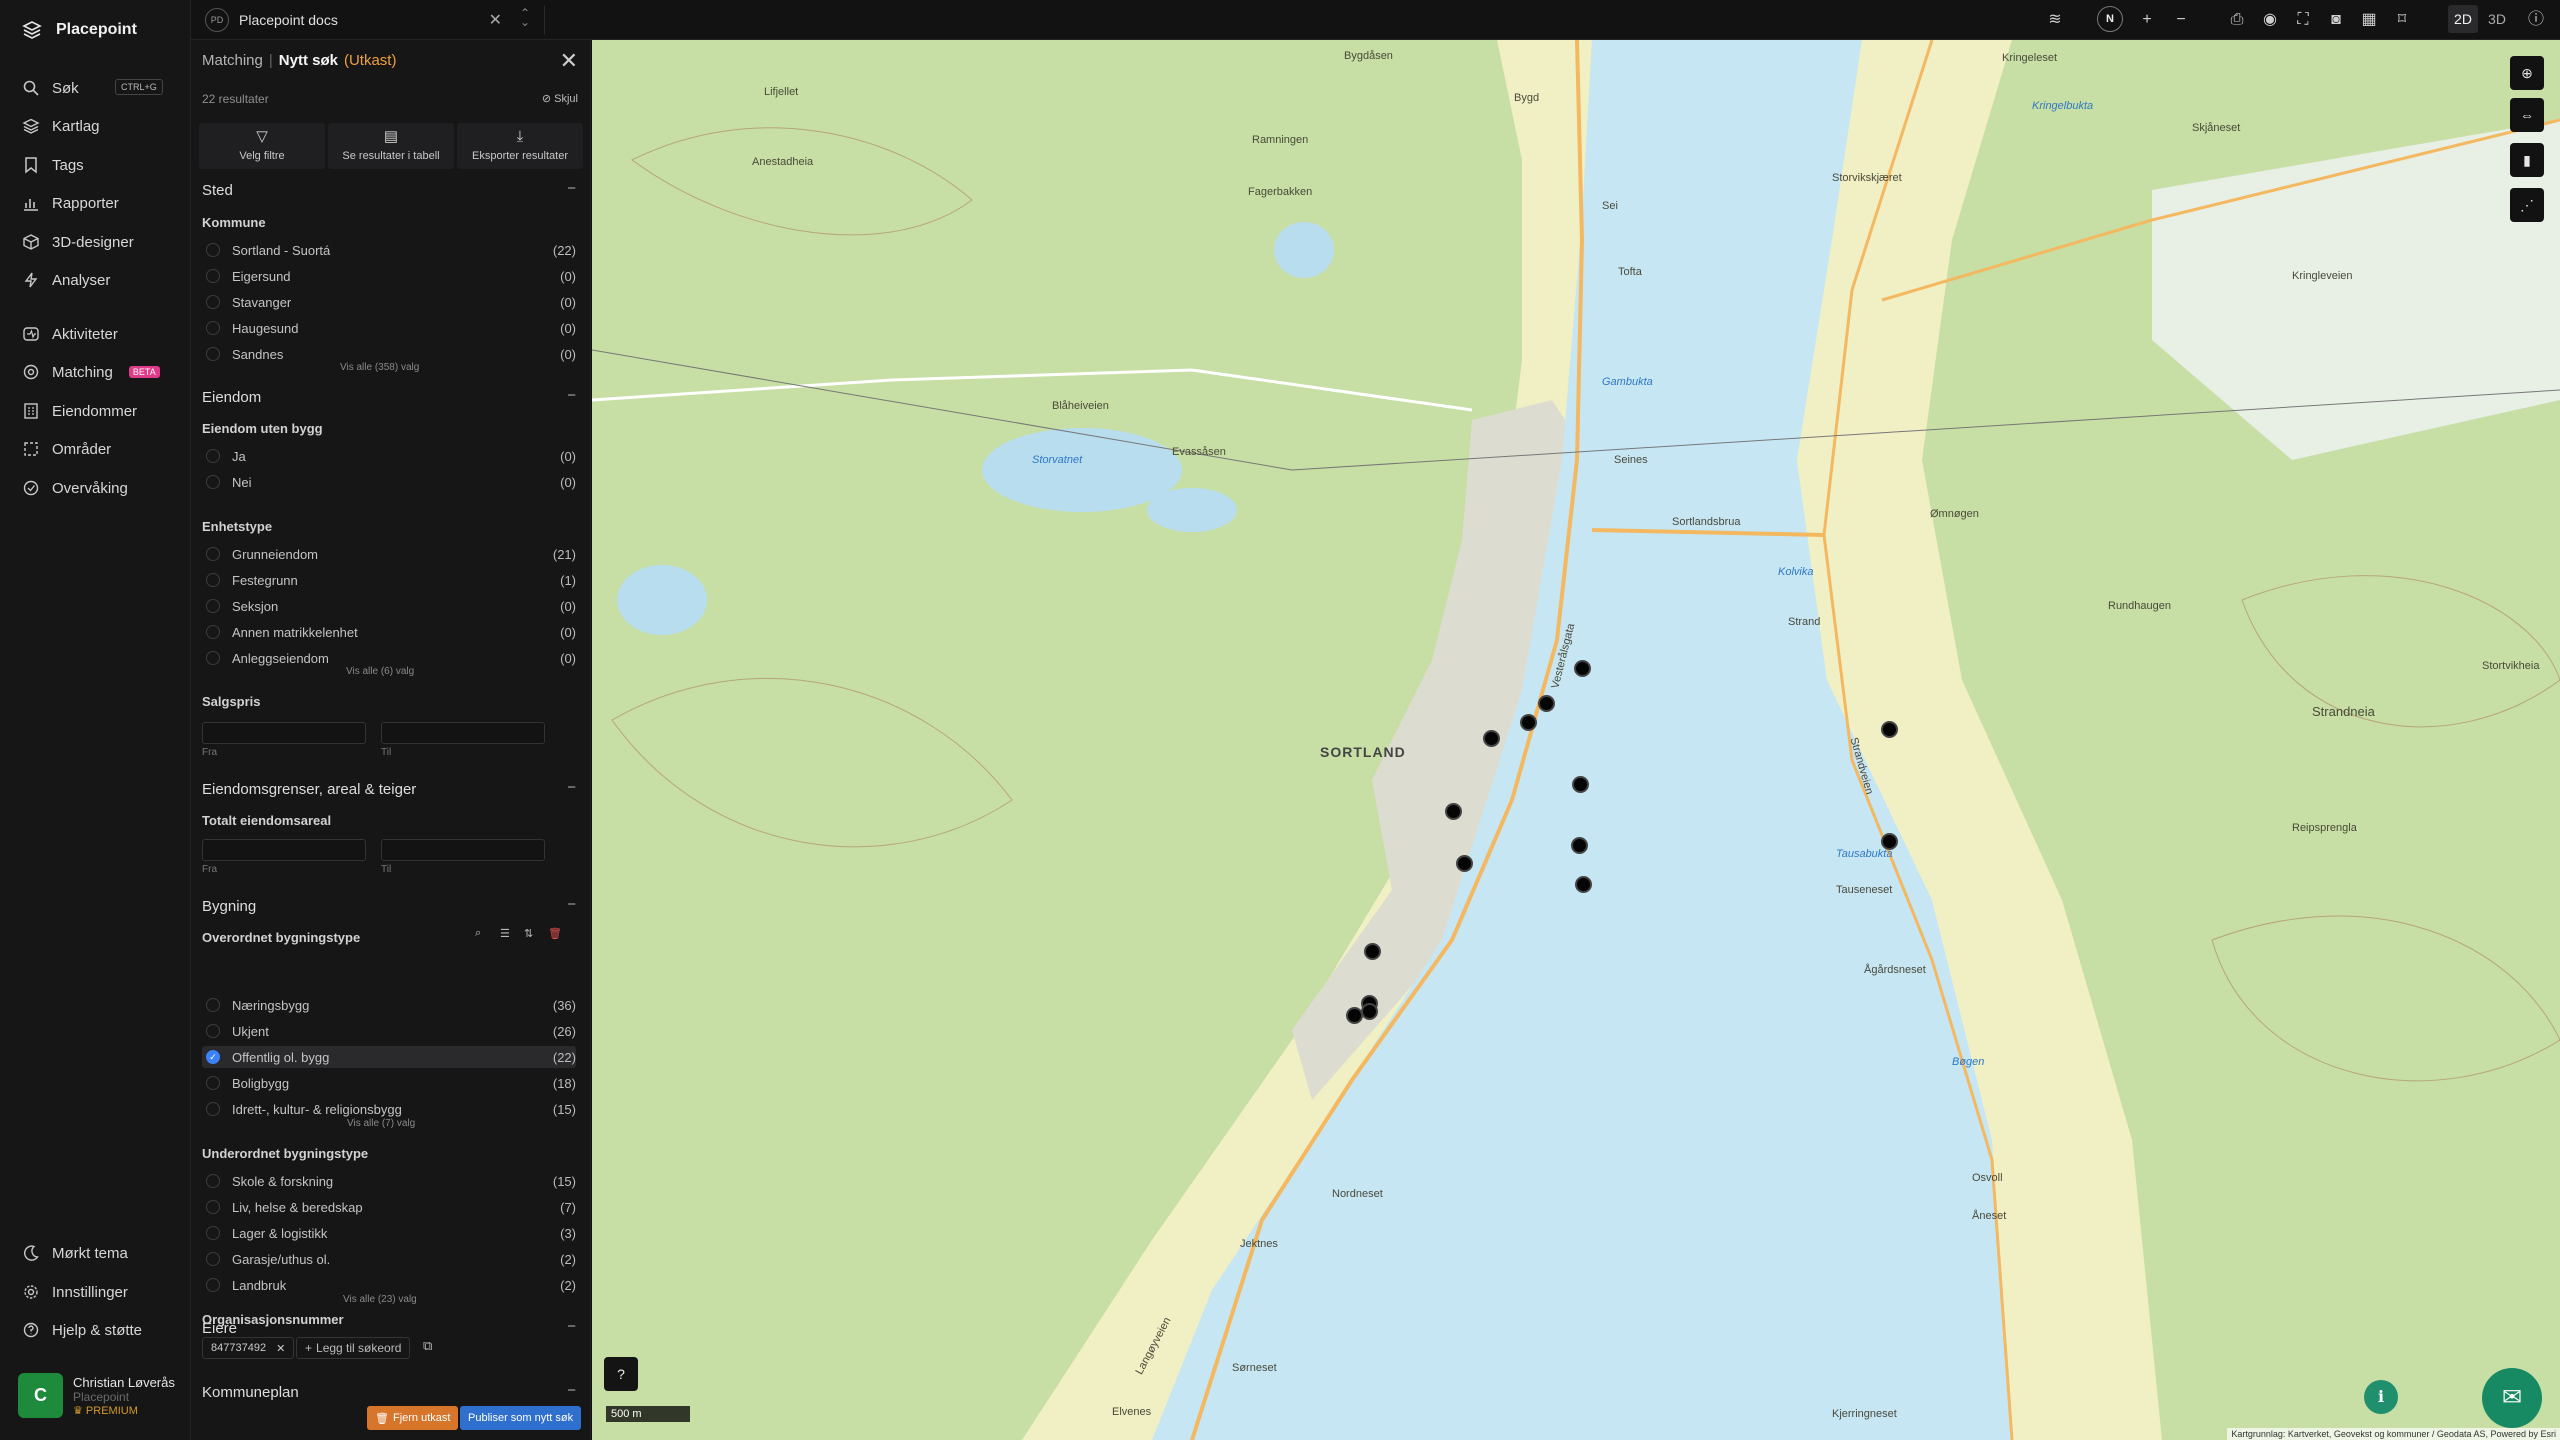  What do you see at coordinates (463, 850) in the screenshot?
I see `area-to-input` at bounding box center [463, 850].